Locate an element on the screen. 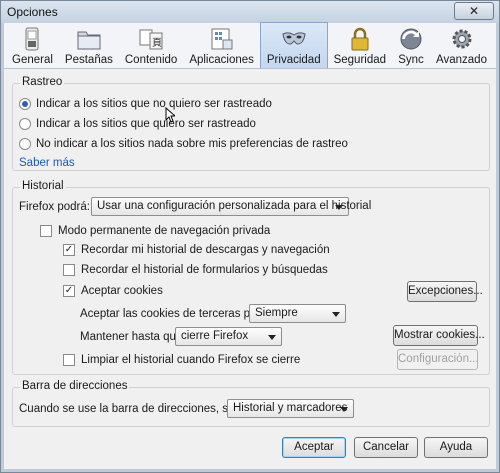 The height and width of the screenshot is (473, 500). tab-sync: Sync is located at coordinates (411, 45).